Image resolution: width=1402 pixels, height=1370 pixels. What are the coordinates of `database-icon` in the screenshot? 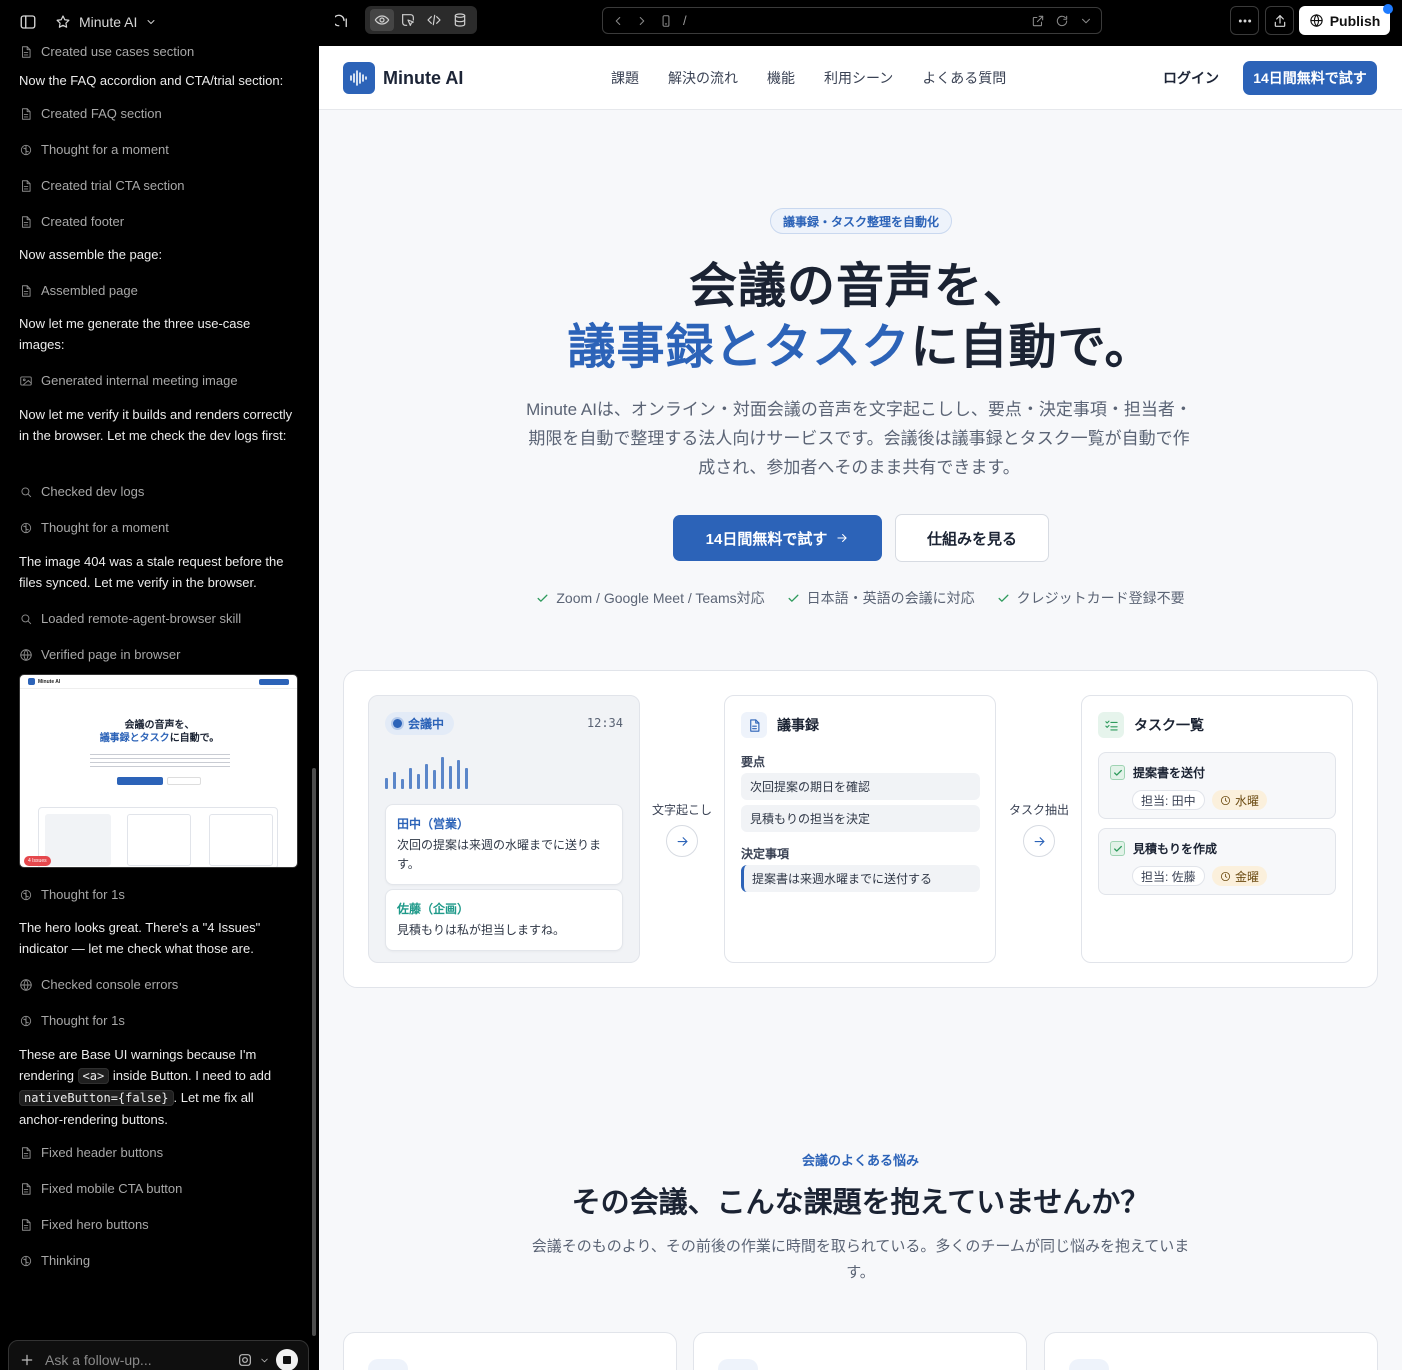 It's located at (460, 20).